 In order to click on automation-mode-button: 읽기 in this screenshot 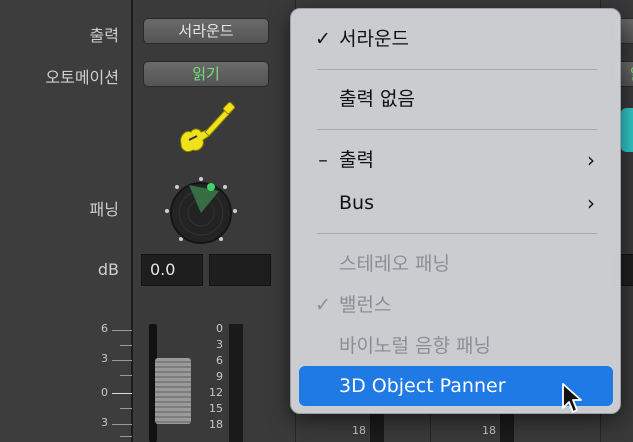, I will do `click(206, 74)`.